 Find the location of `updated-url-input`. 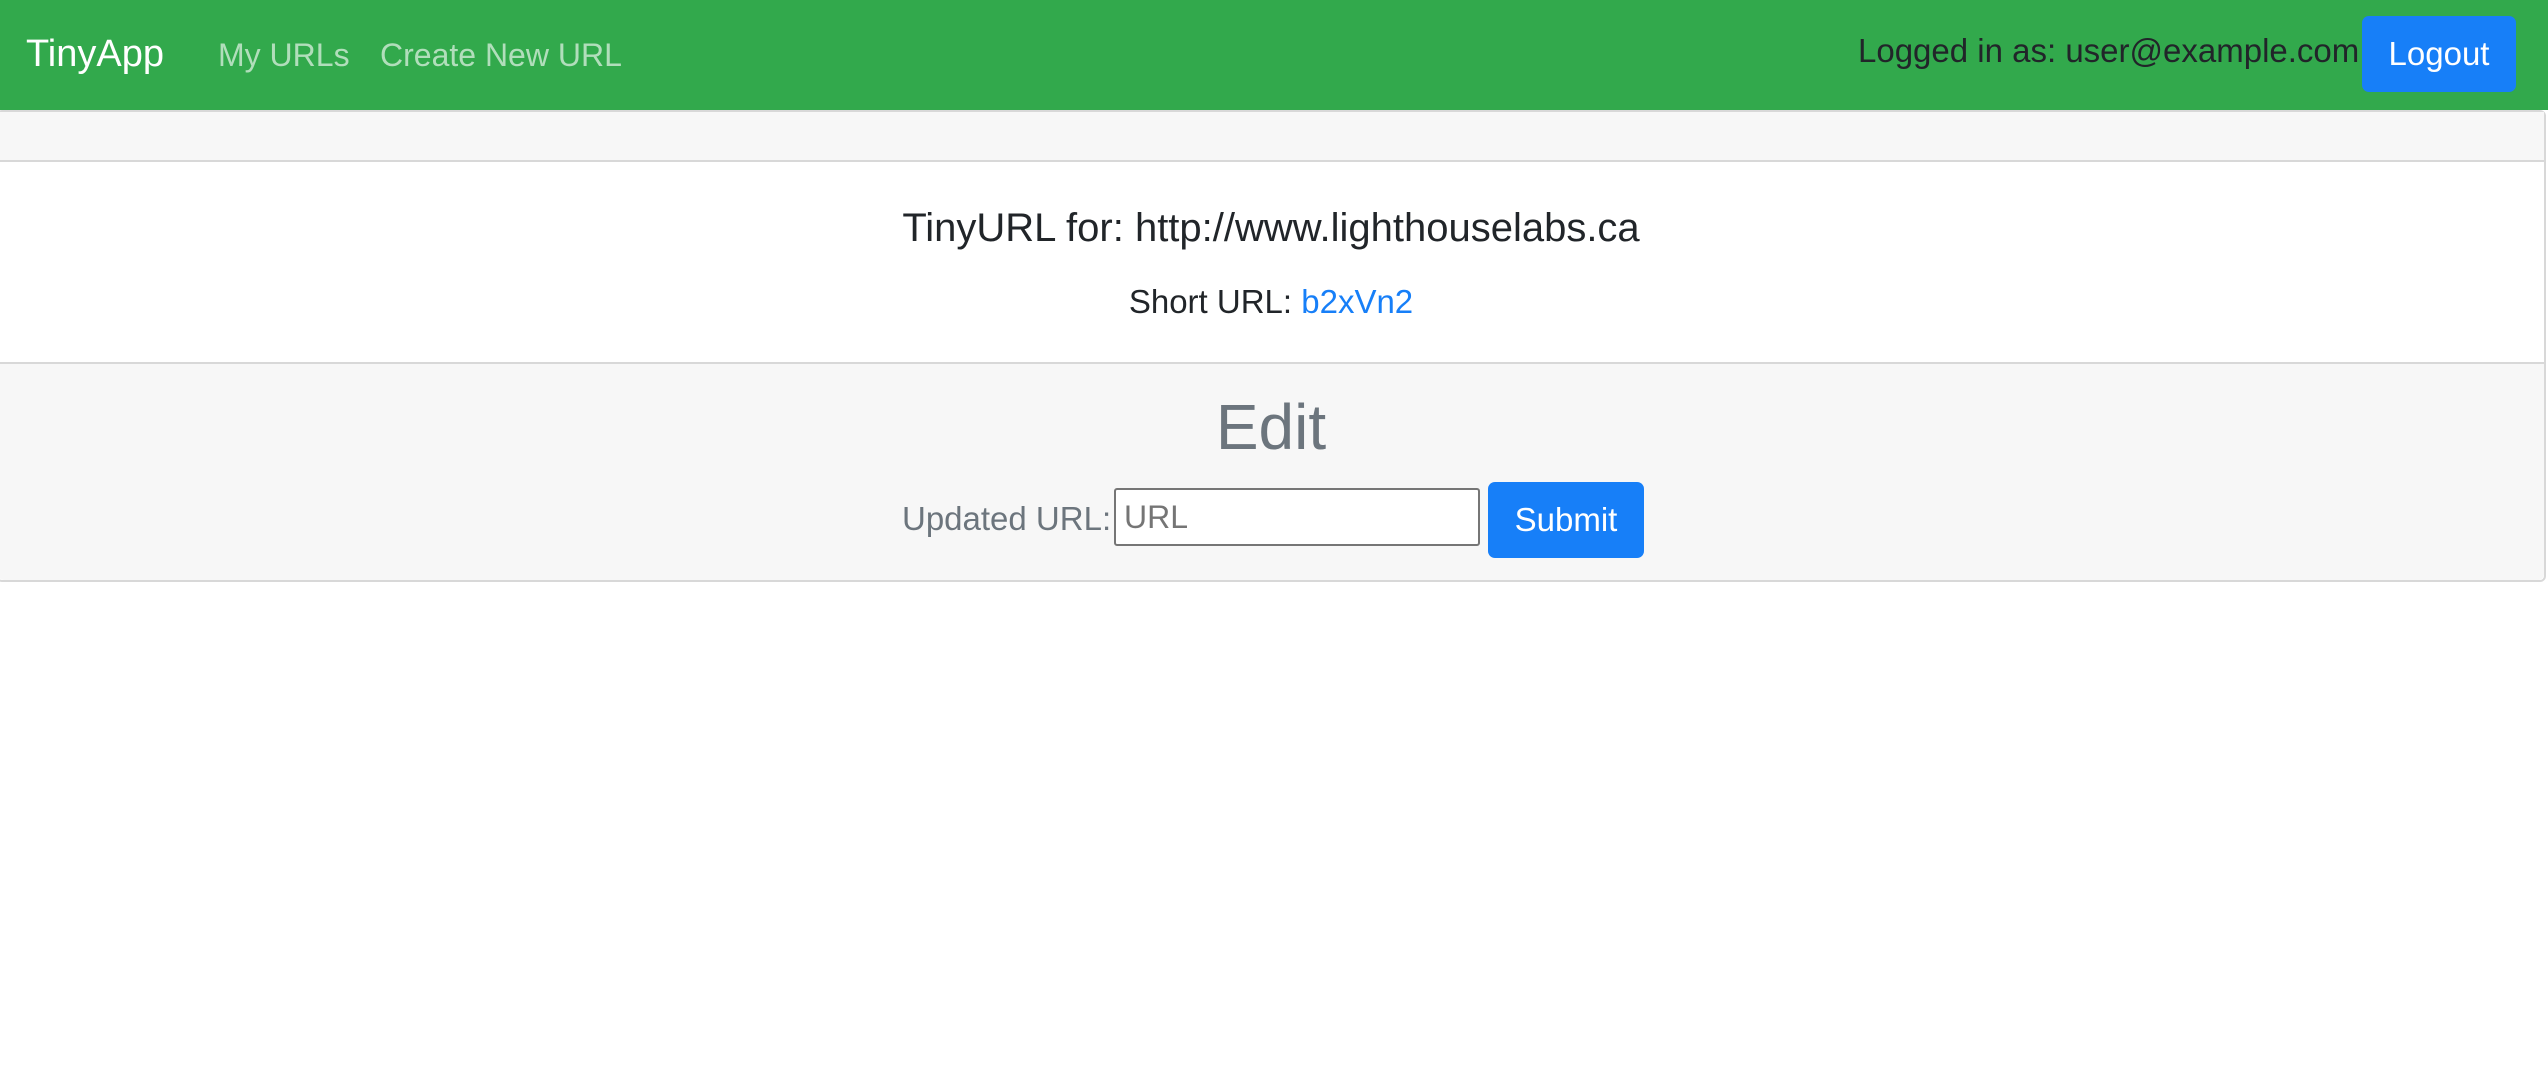

updated-url-input is located at coordinates (1297, 517).